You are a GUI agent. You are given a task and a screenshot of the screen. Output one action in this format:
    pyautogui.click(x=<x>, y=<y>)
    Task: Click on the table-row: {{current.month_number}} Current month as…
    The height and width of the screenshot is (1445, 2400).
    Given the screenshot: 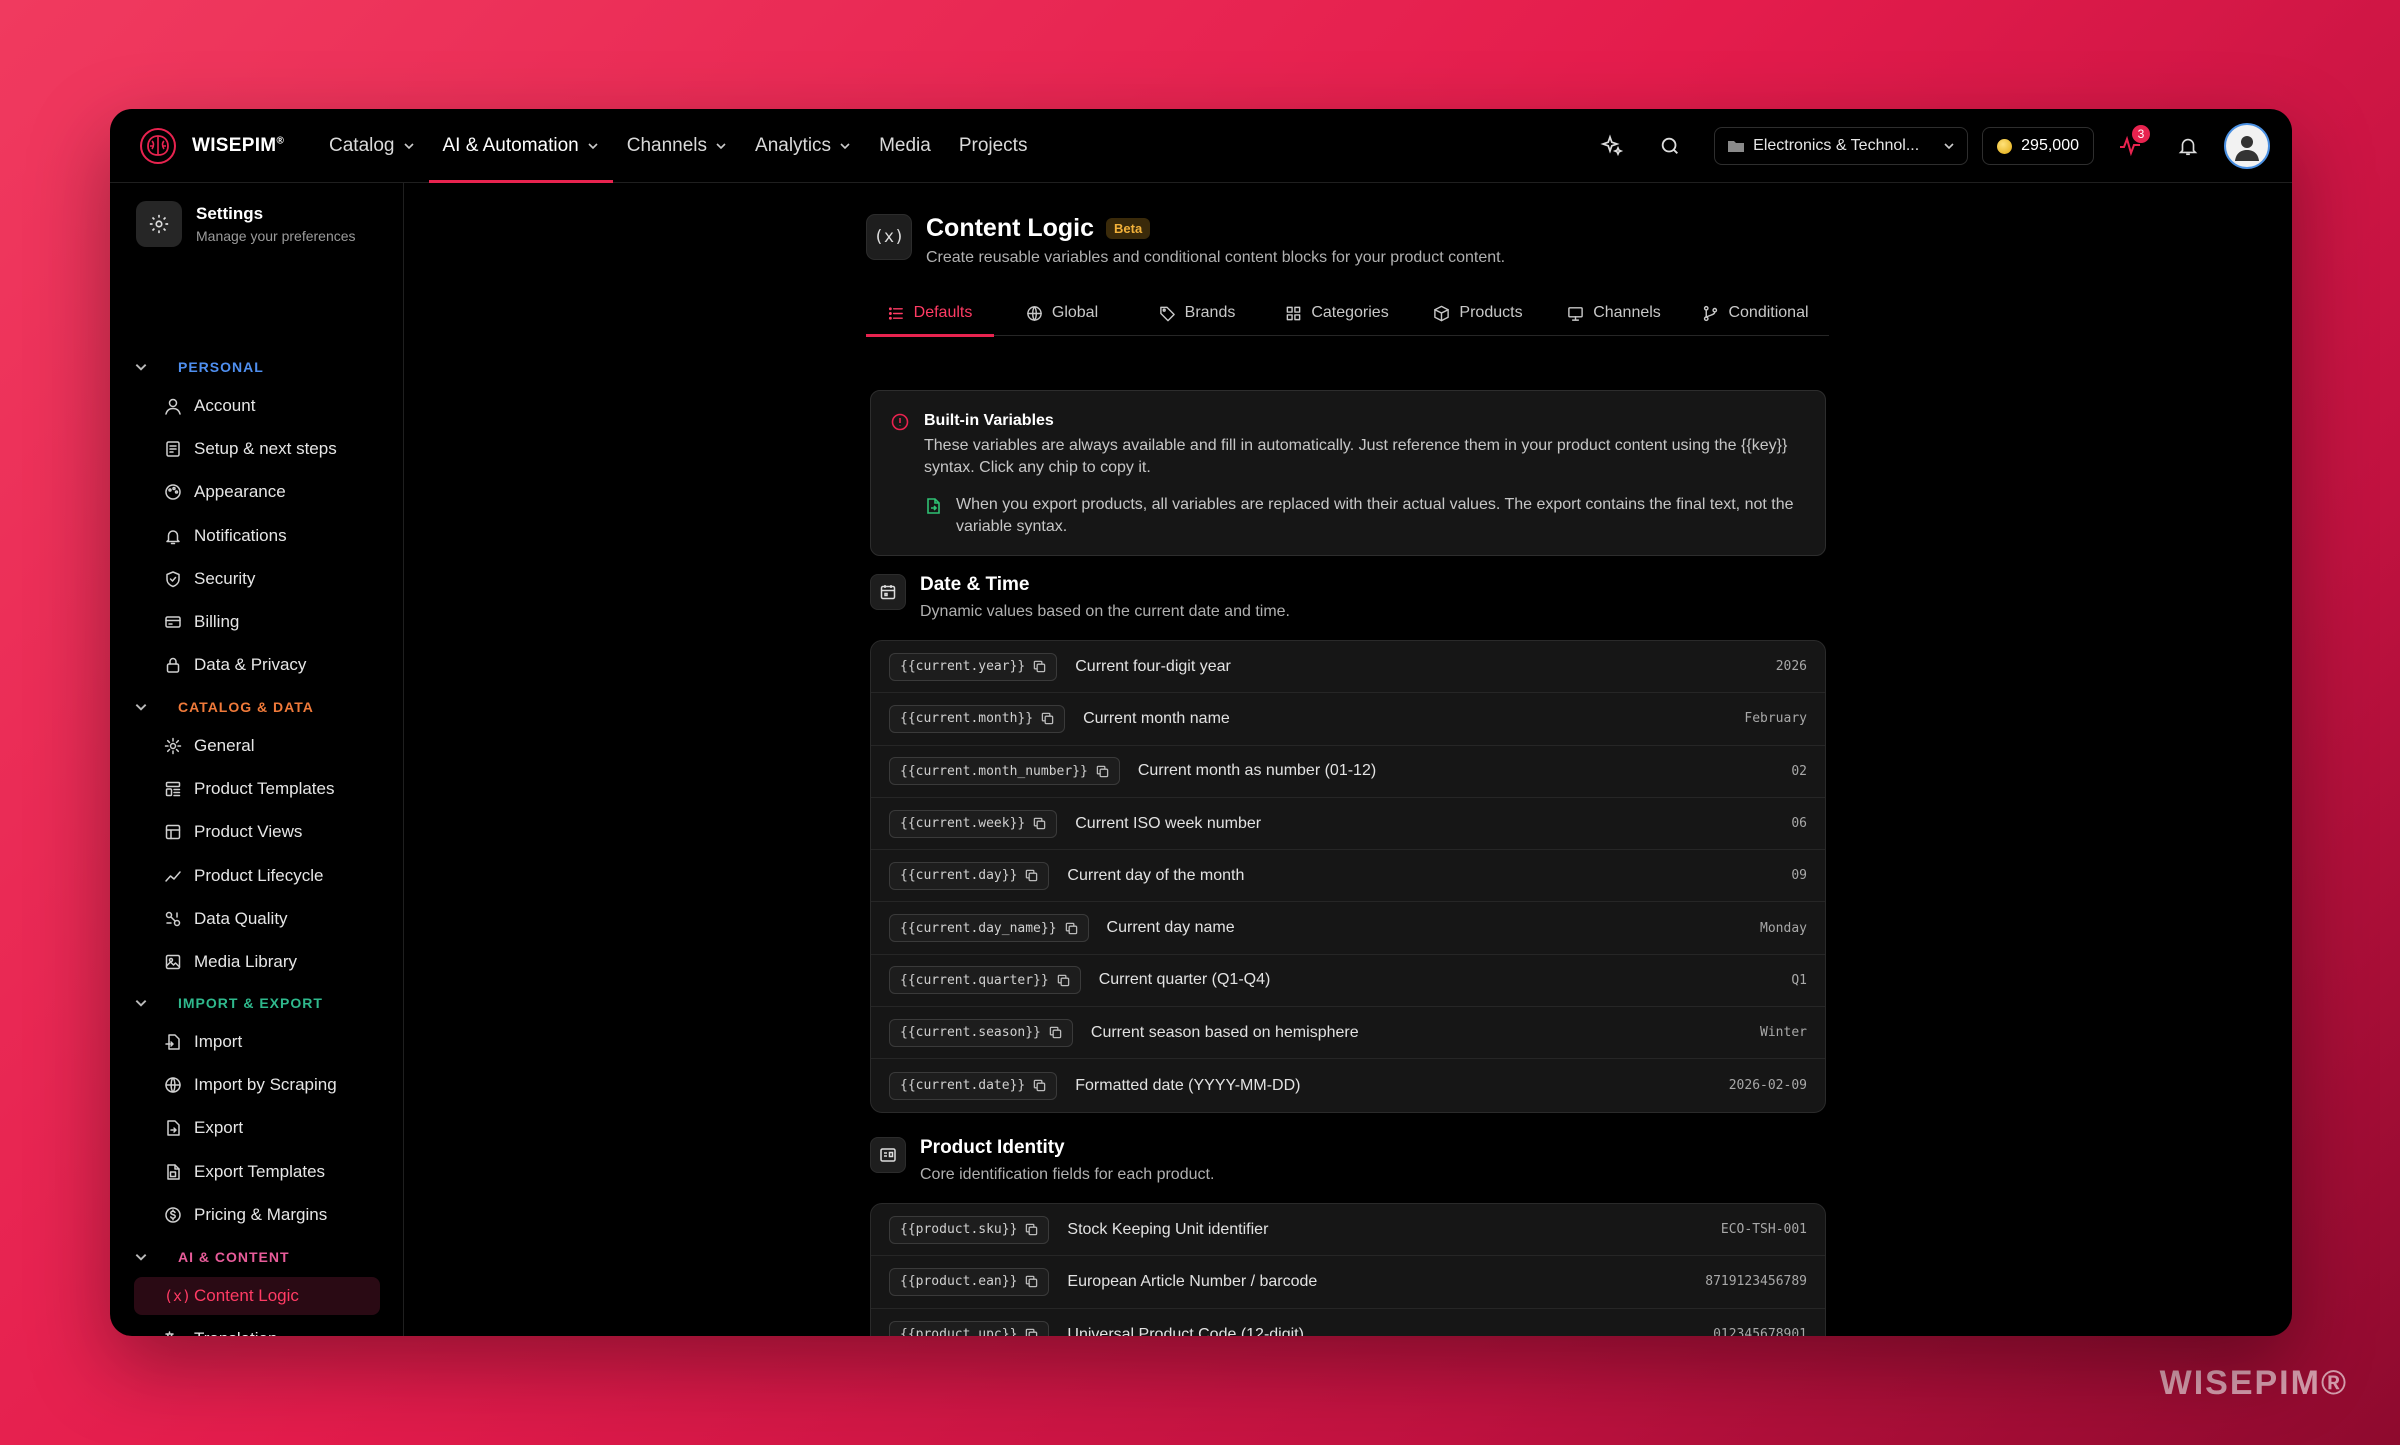 What is the action you would take?
    pyautogui.click(x=1348, y=772)
    